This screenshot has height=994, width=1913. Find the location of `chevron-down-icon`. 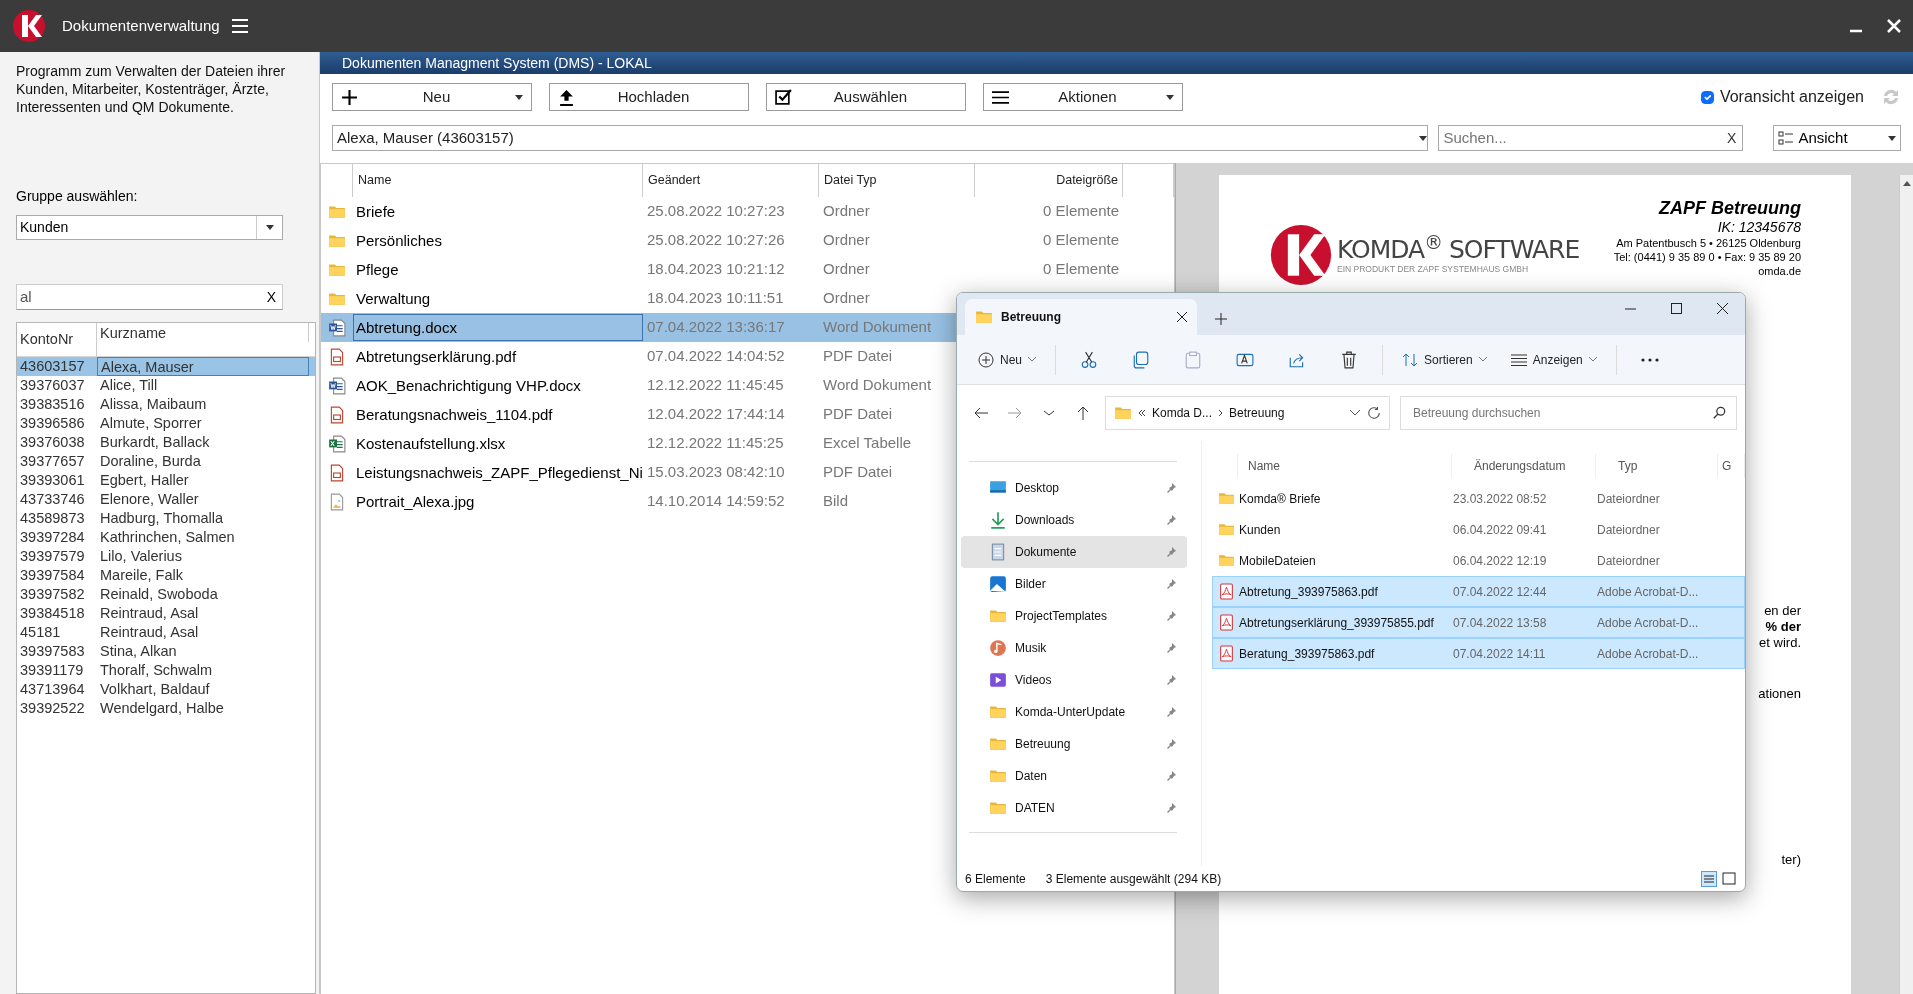

chevron-down-icon is located at coordinates (1032, 359).